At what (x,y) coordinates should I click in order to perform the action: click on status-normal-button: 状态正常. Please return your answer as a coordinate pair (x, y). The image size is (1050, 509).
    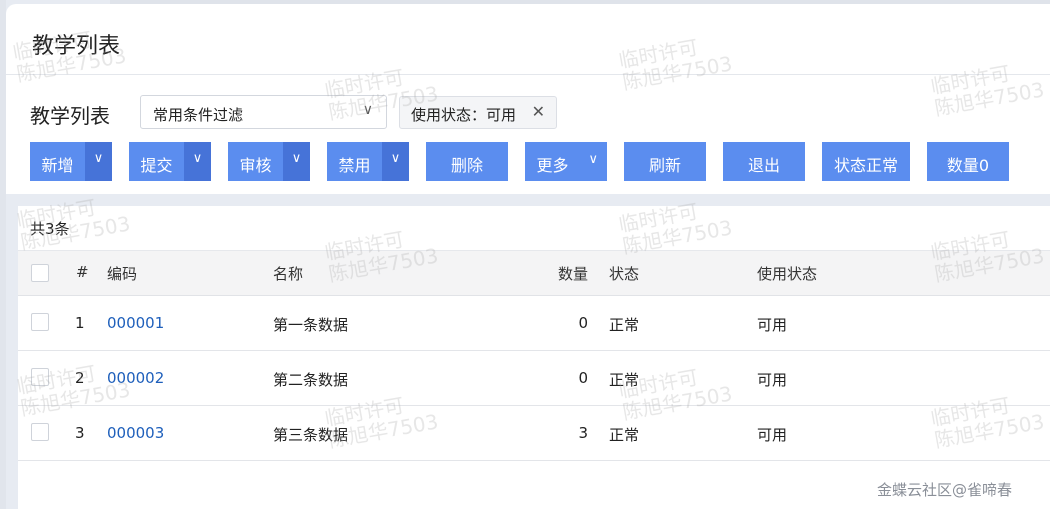
    Looking at the image, I should click on (866, 161).